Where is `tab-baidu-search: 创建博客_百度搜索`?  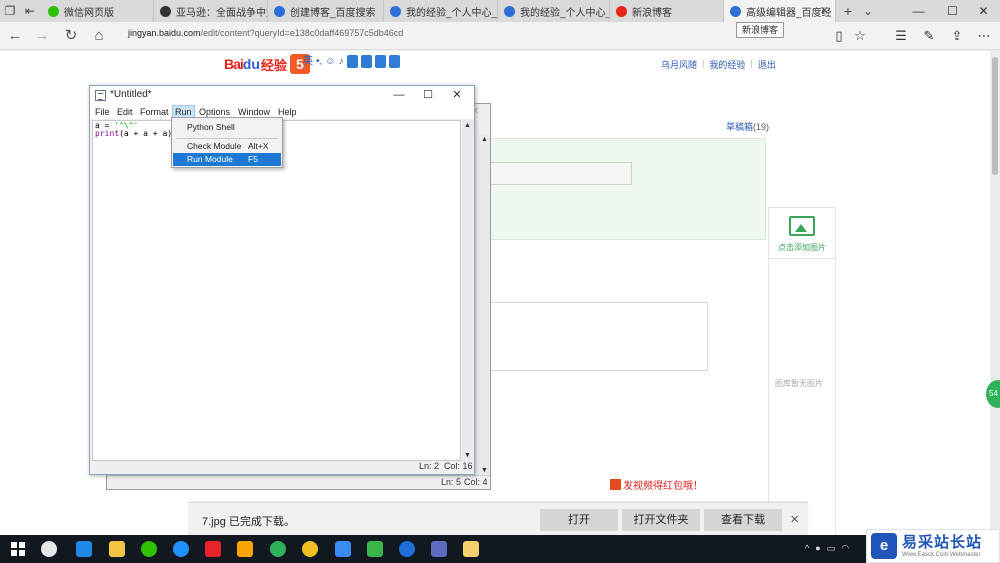 tab-baidu-search: 创建博客_百度搜索 is located at coordinates (326, 11).